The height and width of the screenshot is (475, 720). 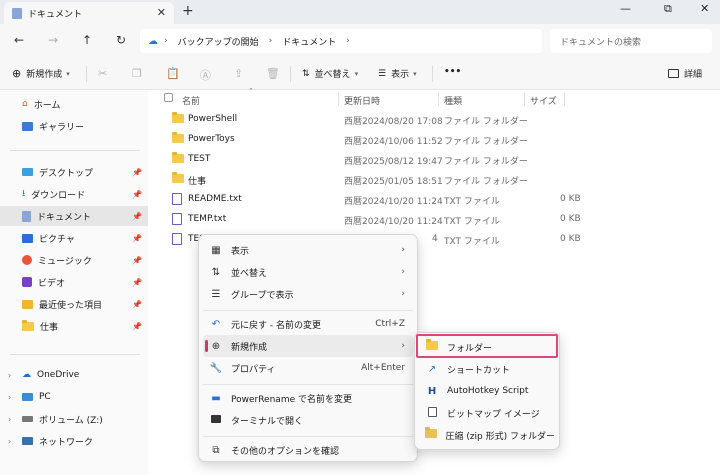 What do you see at coordinates (440, 120) in the screenshot?
I see `table-row: PowerShell 西暦2024/08/20 17:08 ファイル フォルダー` at bounding box center [440, 120].